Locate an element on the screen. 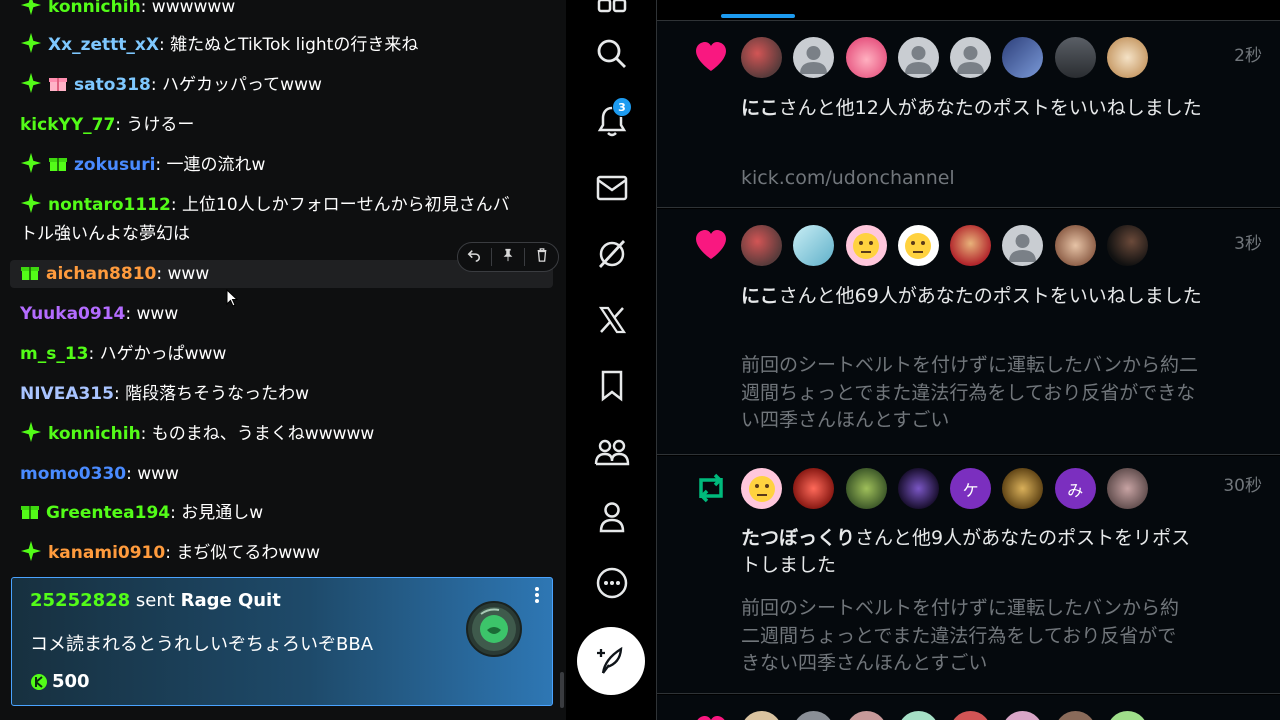  chat-username: NIVEA315 is located at coordinates (67, 394).